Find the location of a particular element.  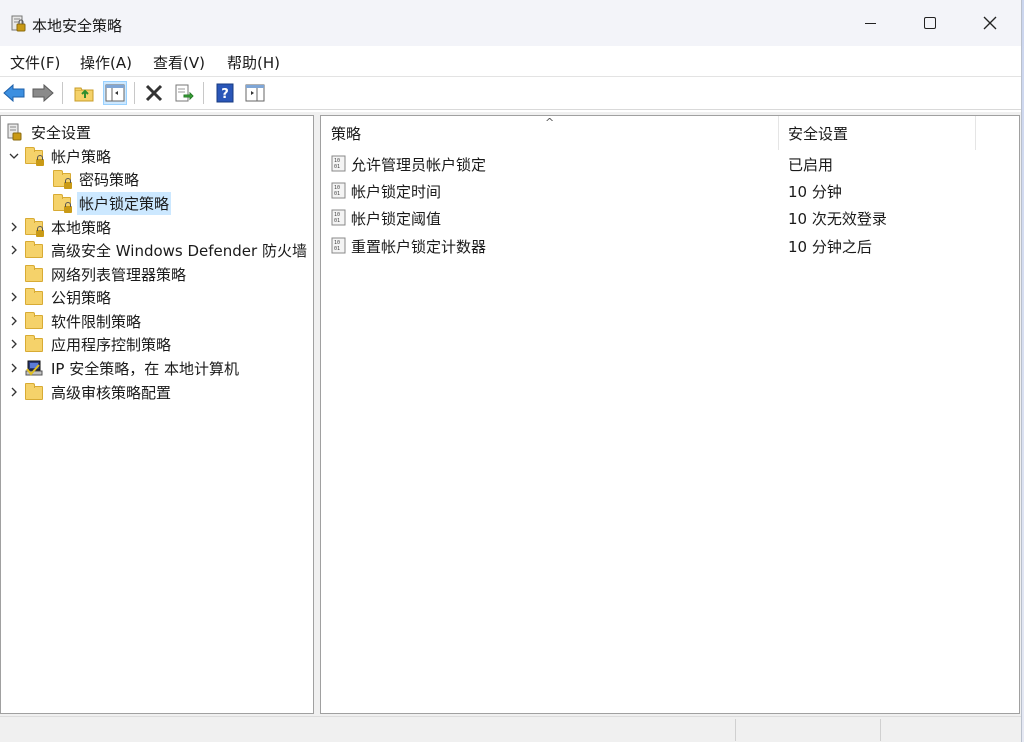

menu-file: 文件(F) is located at coordinates (35, 62).